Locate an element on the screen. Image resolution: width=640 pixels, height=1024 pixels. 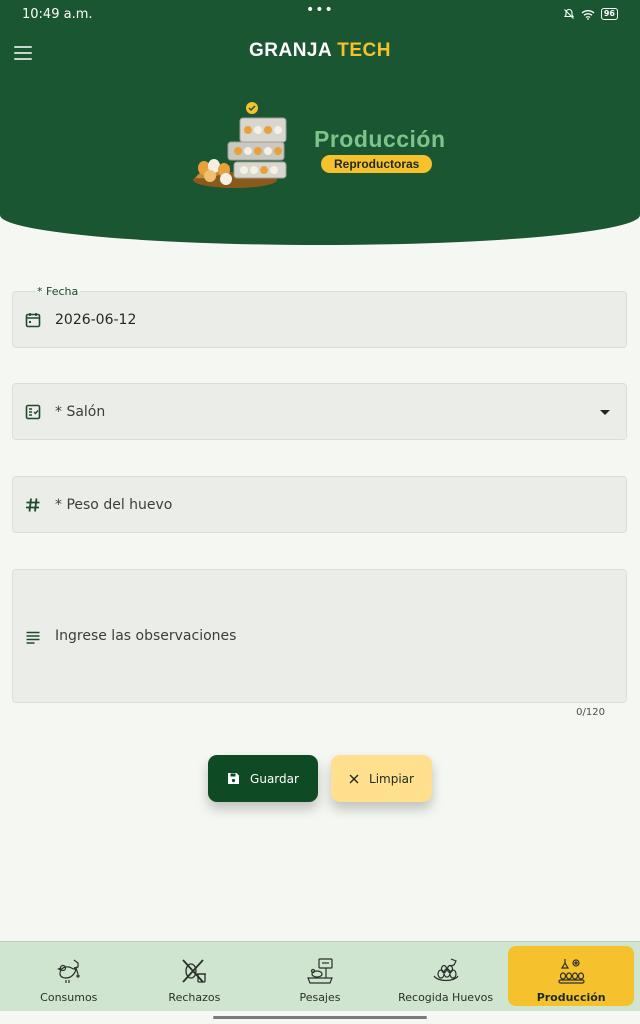
nav-item-rechazos: Rechazos is located at coordinates (195, 976).